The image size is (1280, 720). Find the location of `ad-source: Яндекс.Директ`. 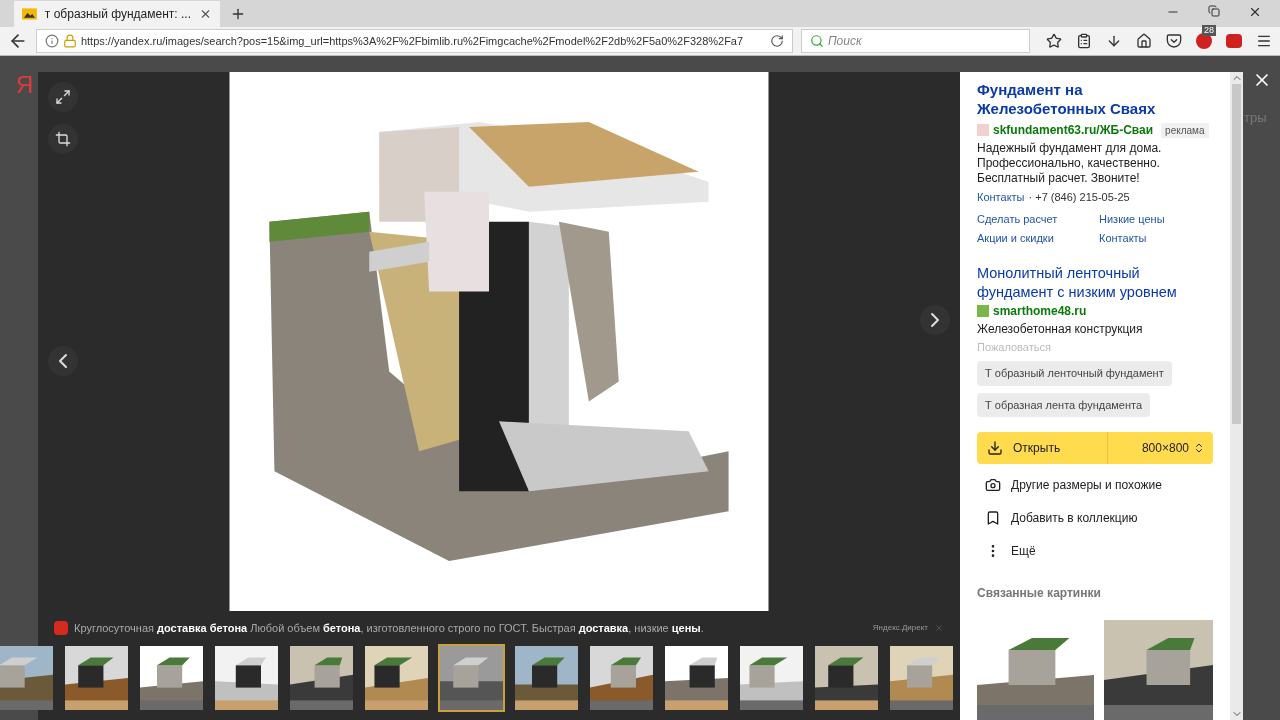

ad-source: Яндекс.Директ is located at coordinates (900, 628).